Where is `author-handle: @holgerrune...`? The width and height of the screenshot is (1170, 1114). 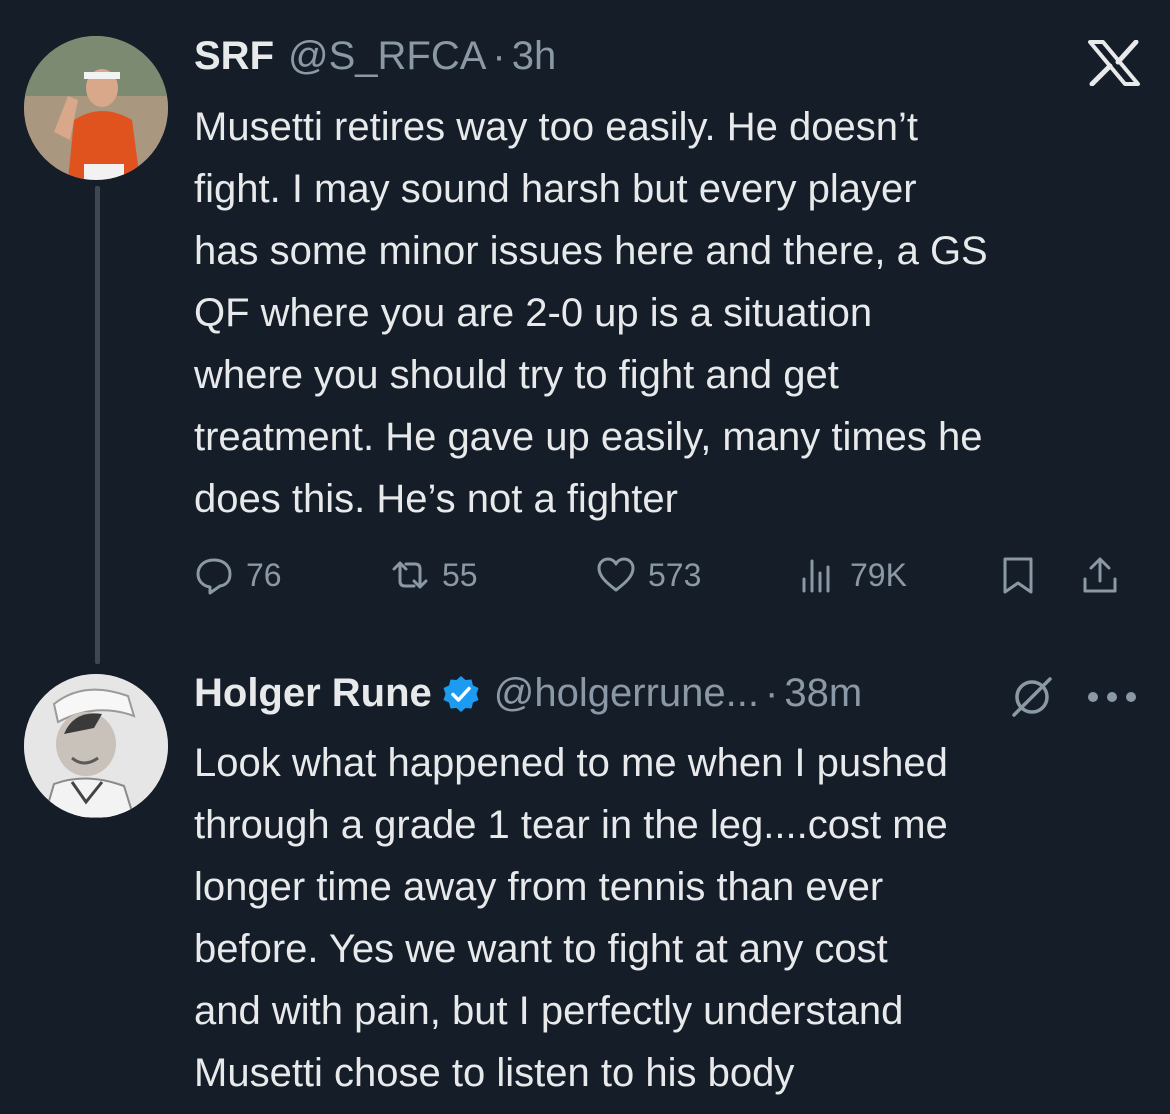 author-handle: @holgerrune... is located at coordinates (626, 693).